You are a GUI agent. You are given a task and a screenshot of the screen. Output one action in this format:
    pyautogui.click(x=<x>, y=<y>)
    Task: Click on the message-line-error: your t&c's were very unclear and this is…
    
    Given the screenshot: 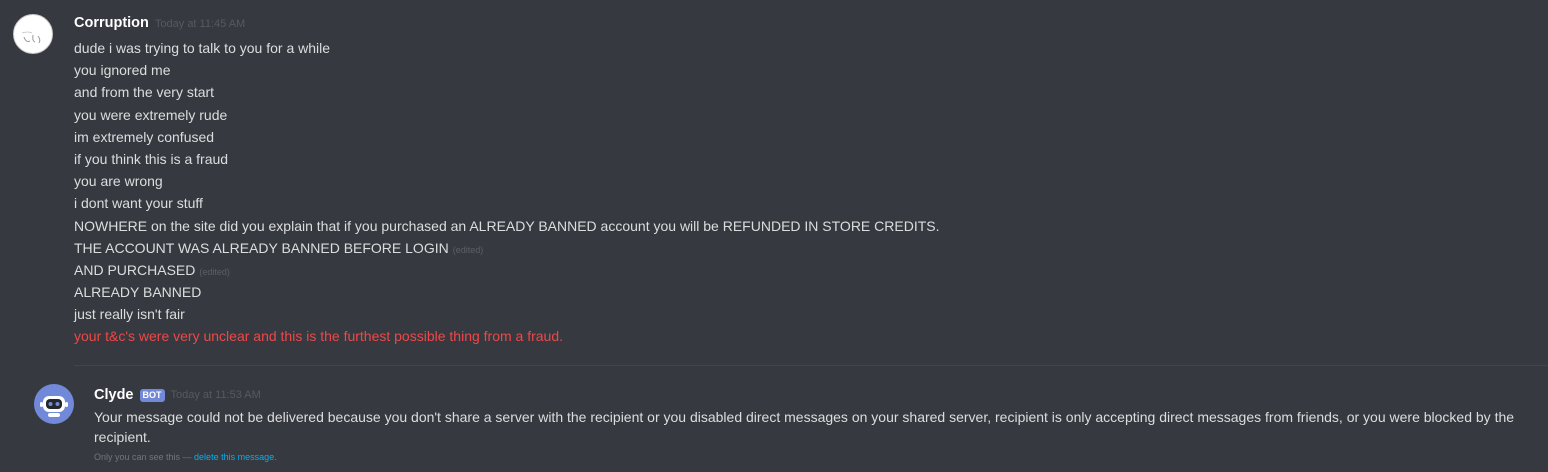 What is the action you would take?
    pyautogui.click(x=507, y=337)
    